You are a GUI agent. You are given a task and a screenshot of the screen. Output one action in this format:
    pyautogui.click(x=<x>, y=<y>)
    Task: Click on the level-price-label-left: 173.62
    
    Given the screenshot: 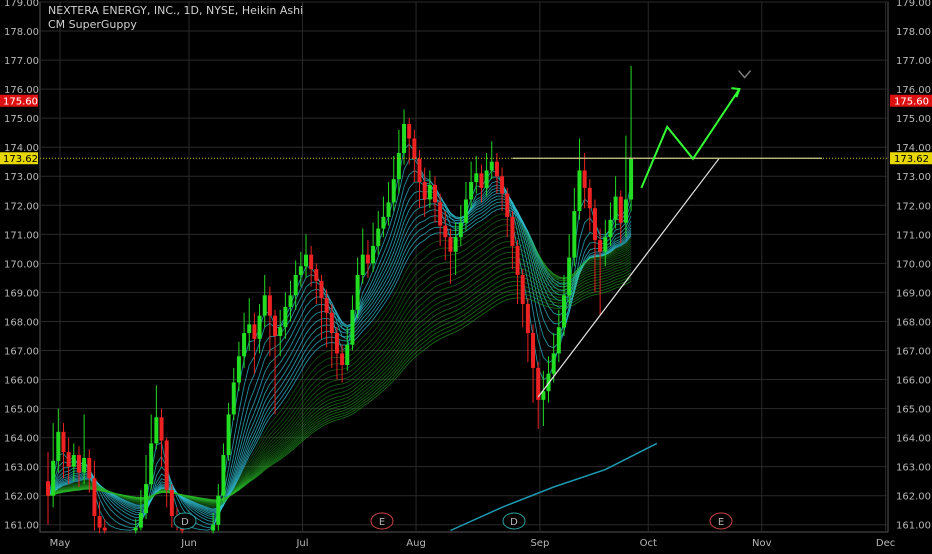 What is the action you would take?
    pyautogui.click(x=20, y=159)
    